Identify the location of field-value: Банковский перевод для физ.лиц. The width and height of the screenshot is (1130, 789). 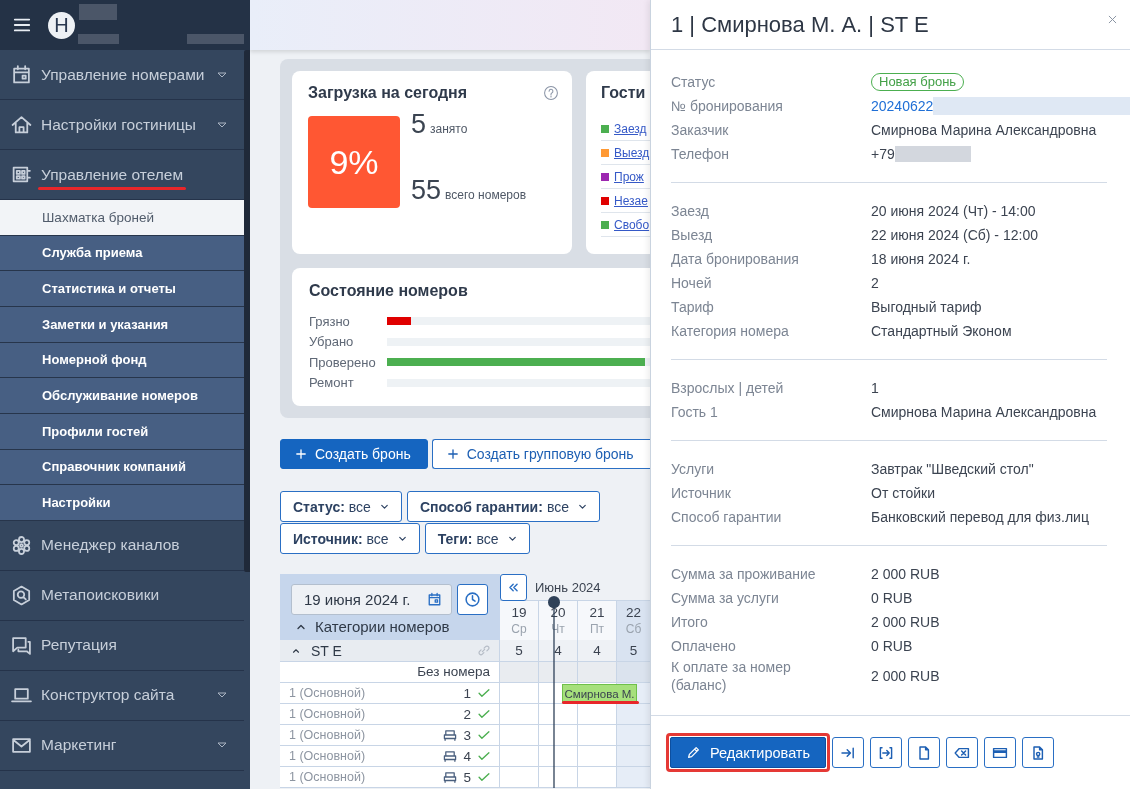
(980, 517).